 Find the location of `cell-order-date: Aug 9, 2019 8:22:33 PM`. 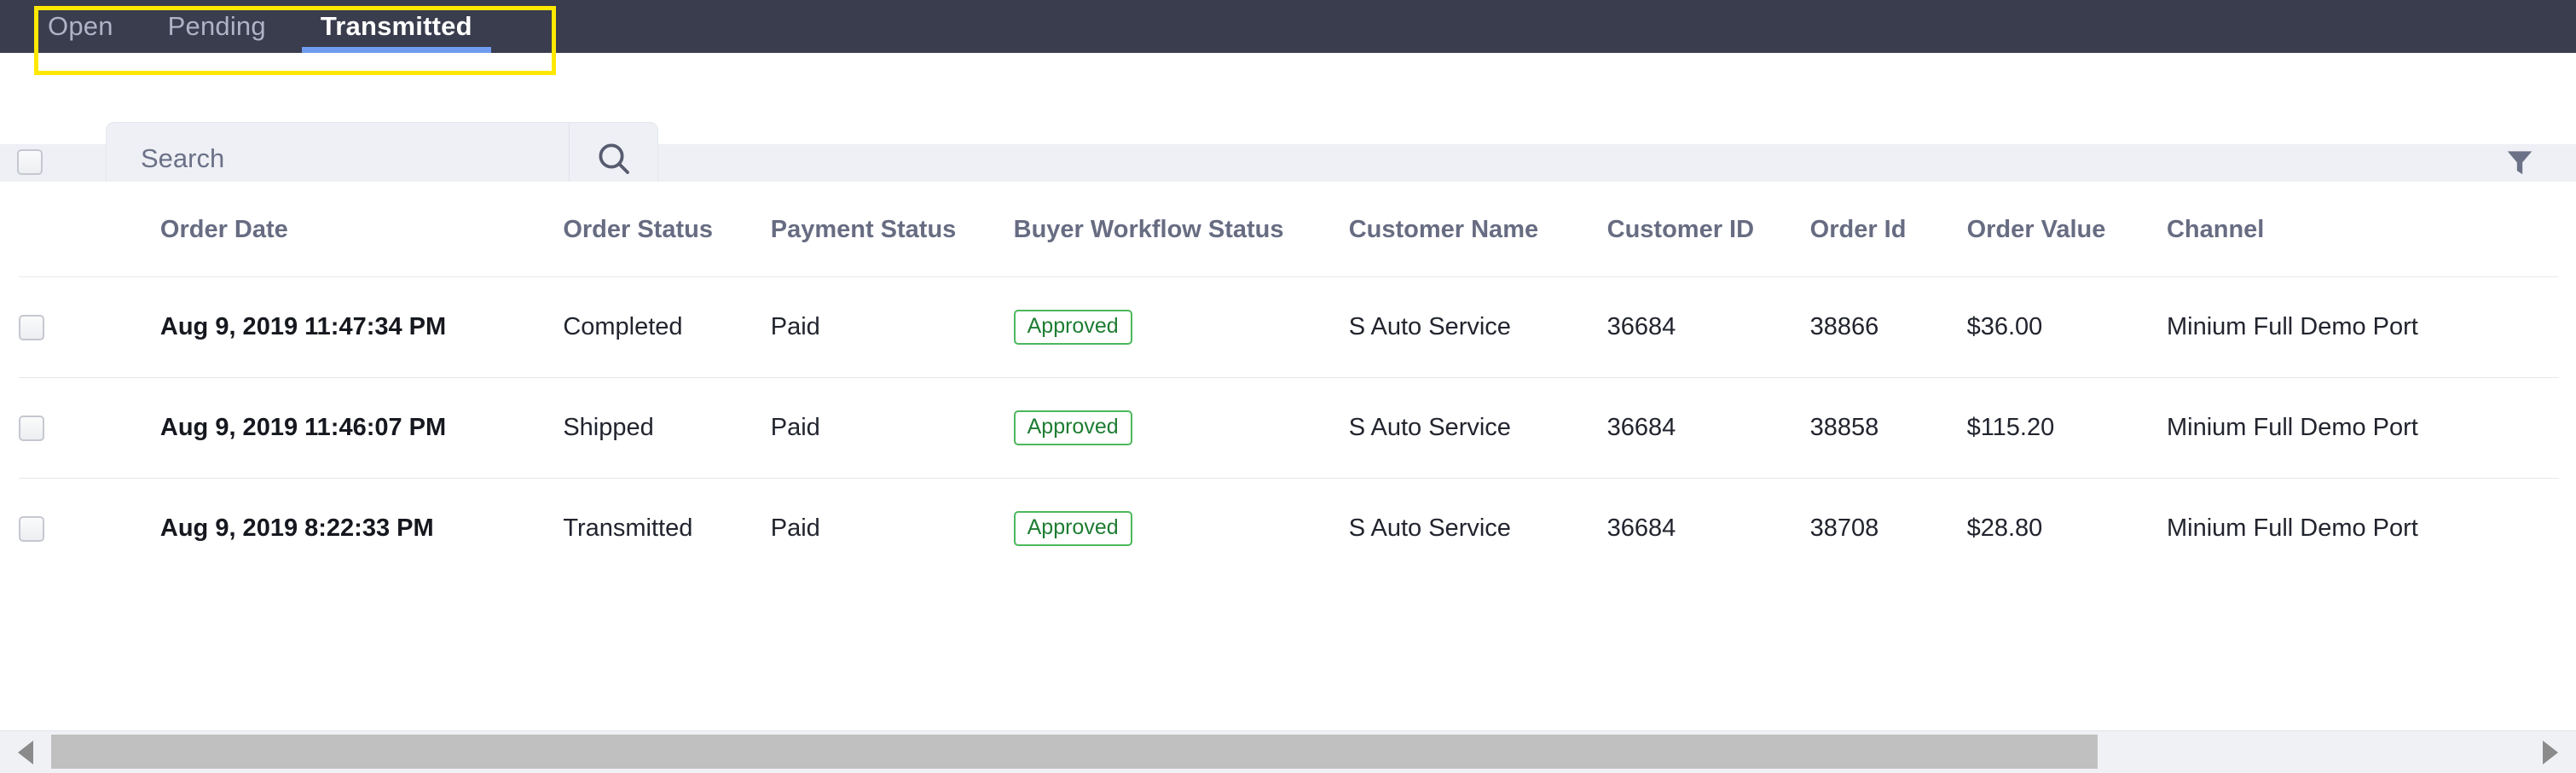

cell-order-date: Aug 9, 2019 8:22:33 PM is located at coordinates (296, 528).